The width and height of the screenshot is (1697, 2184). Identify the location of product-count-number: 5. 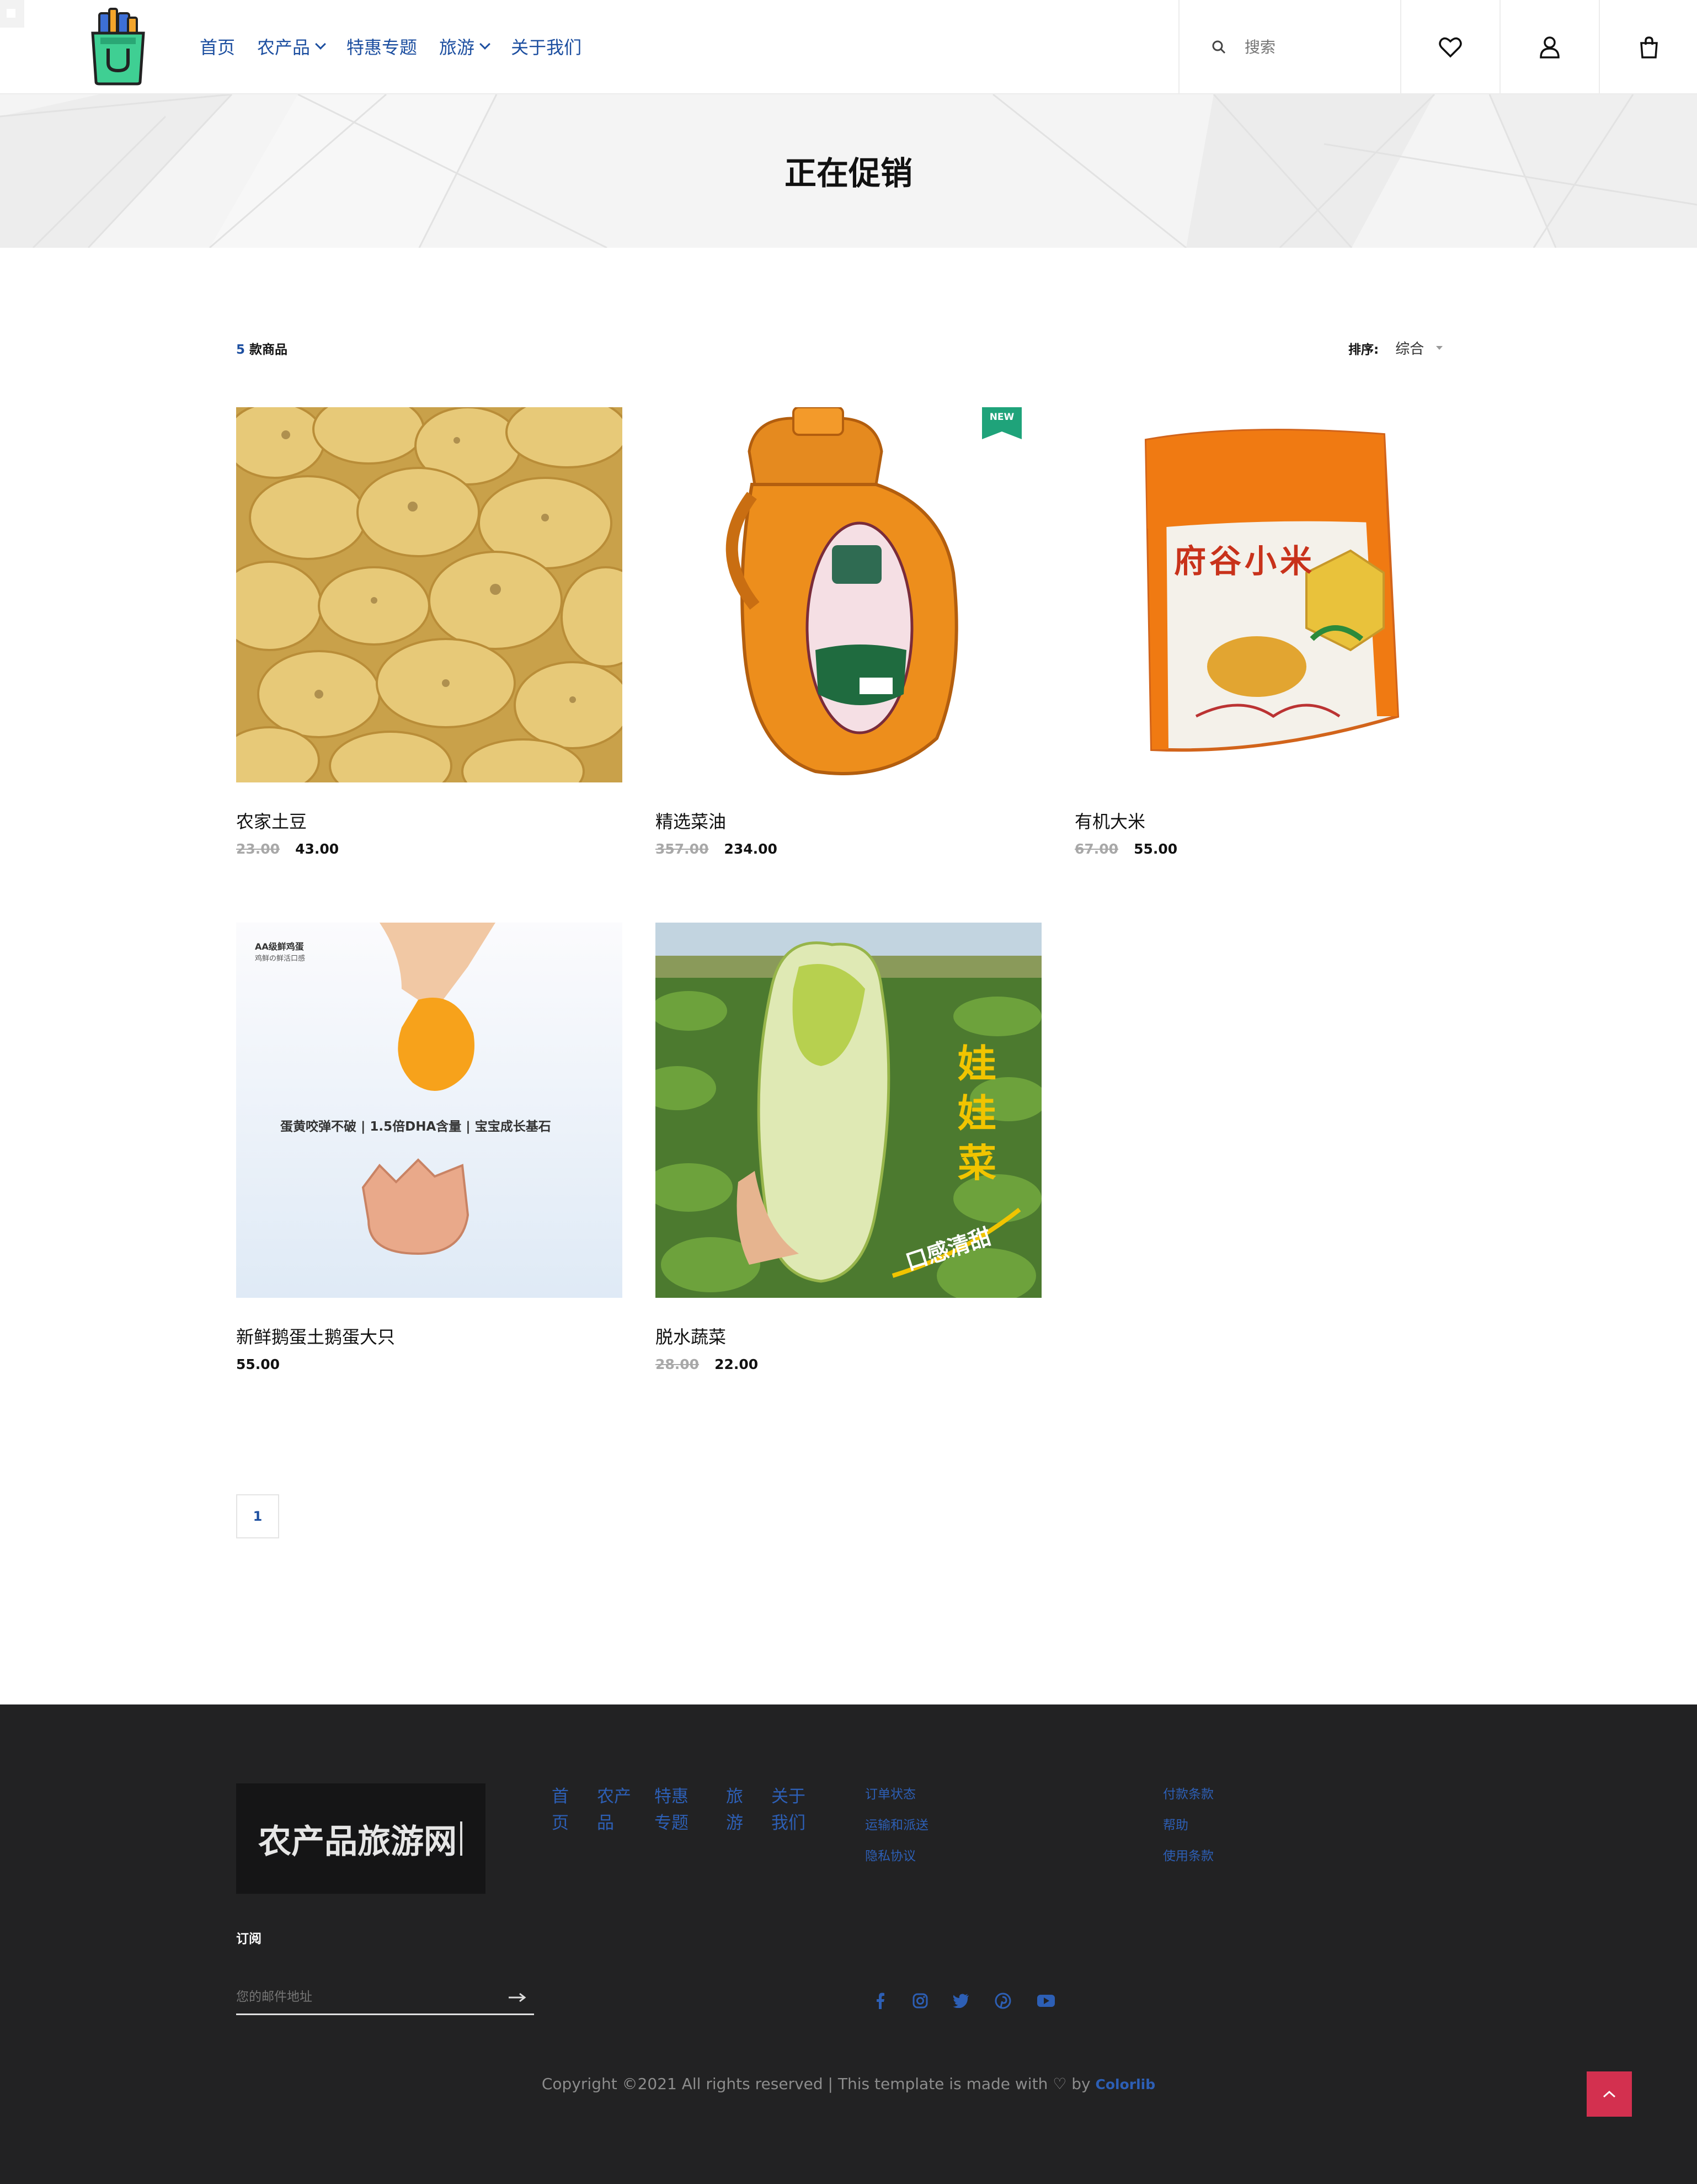
(241, 350).